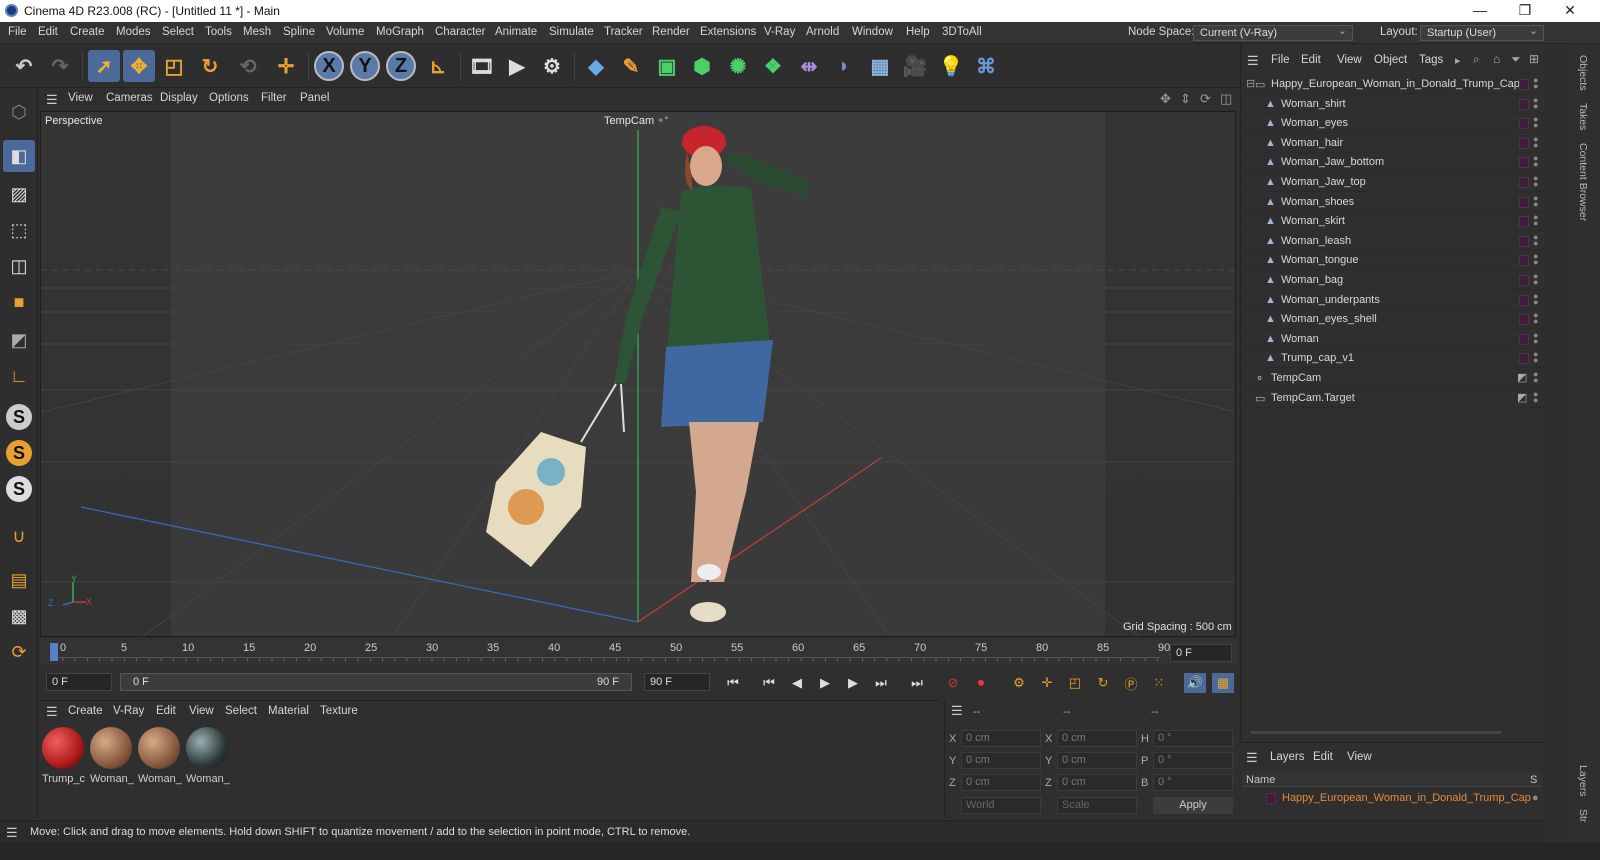 The width and height of the screenshot is (1600, 860). Describe the element at coordinates (19, 266) in the screenshot. I see `edge-mode-icon: ◫` at that location.